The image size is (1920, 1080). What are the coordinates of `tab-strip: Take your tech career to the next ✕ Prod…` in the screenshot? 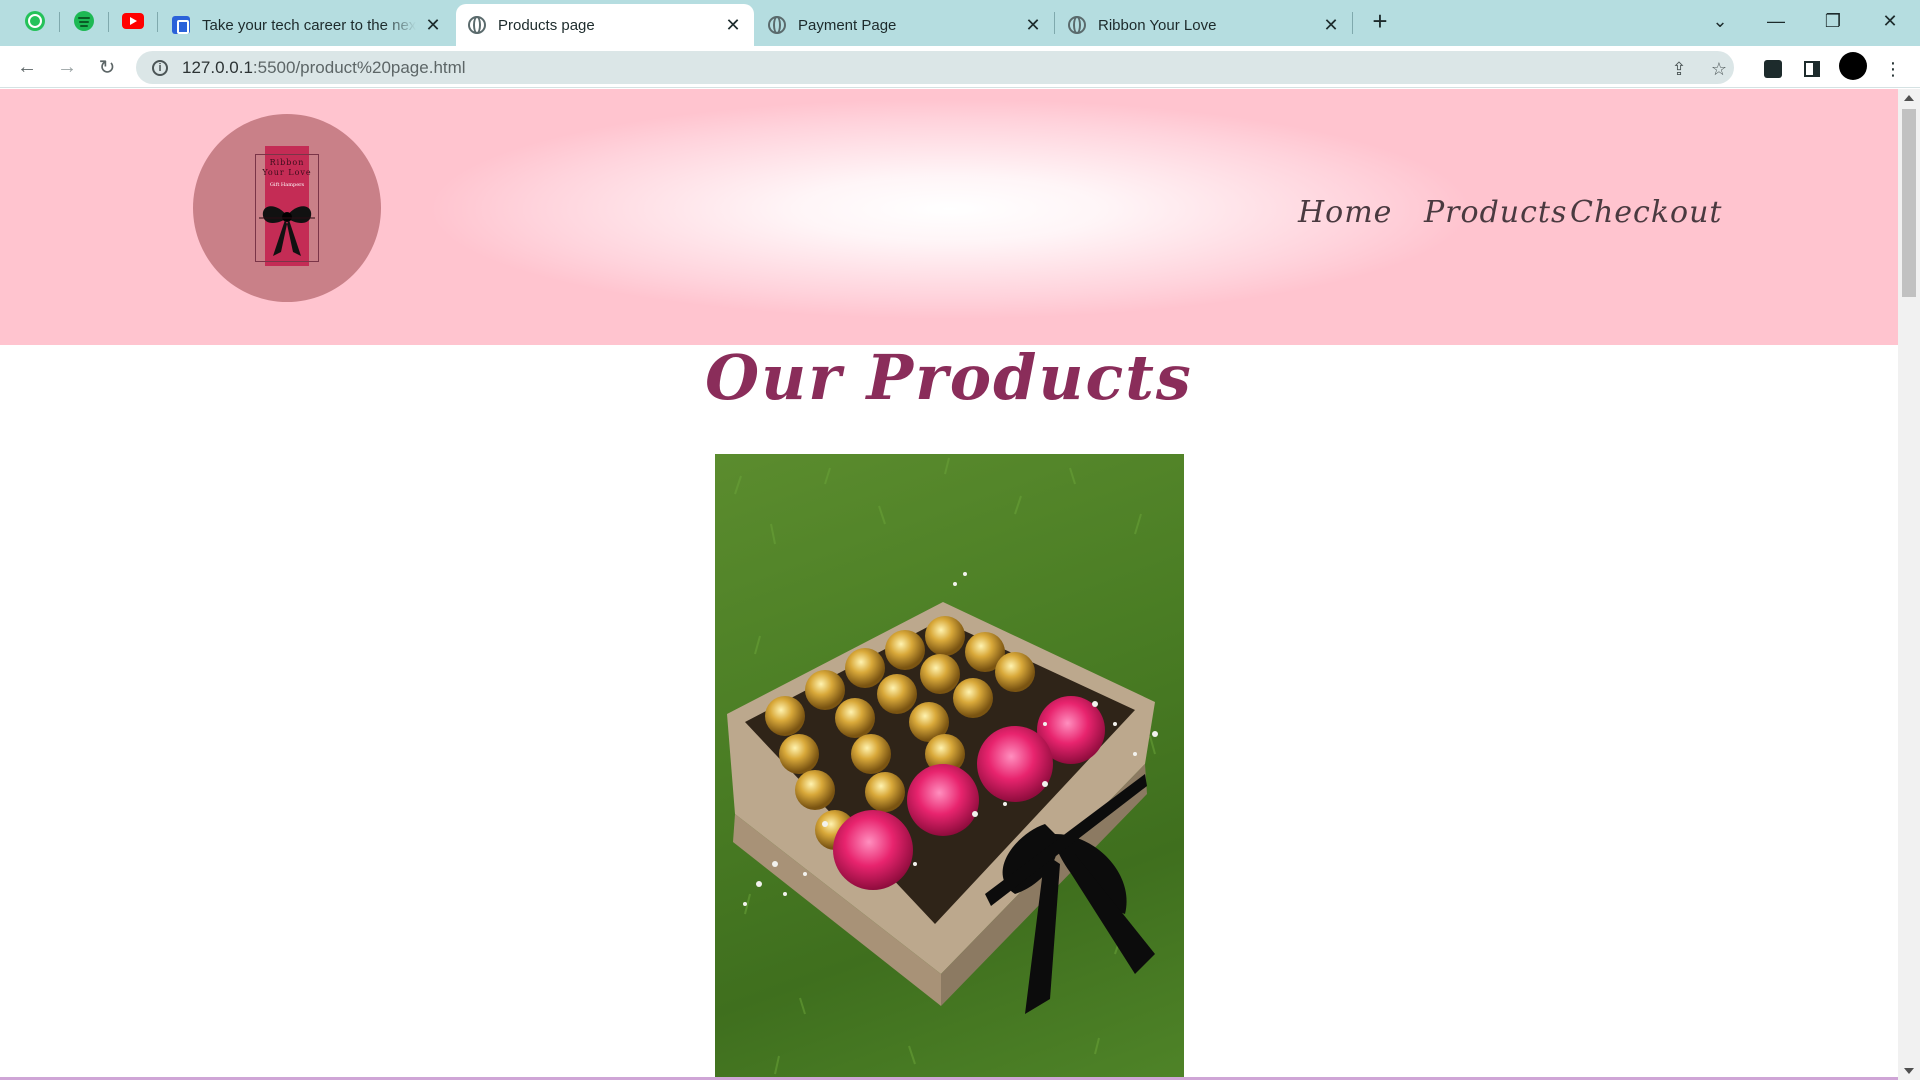 It's located at (960, 23).